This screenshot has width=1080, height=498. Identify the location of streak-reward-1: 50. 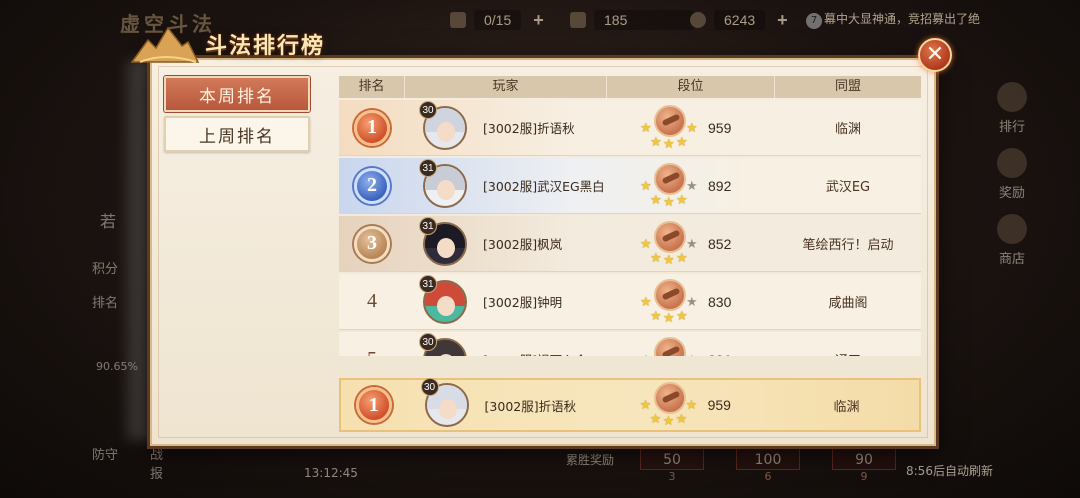
(672, 459).